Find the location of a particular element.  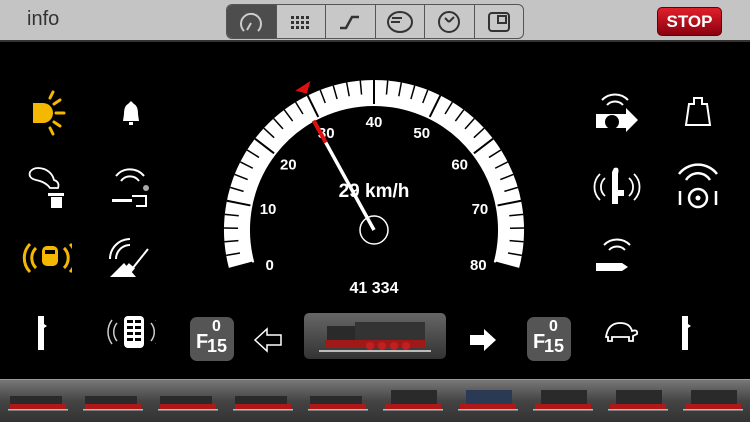

function-warning-horn is located at coordinates (47, 258).